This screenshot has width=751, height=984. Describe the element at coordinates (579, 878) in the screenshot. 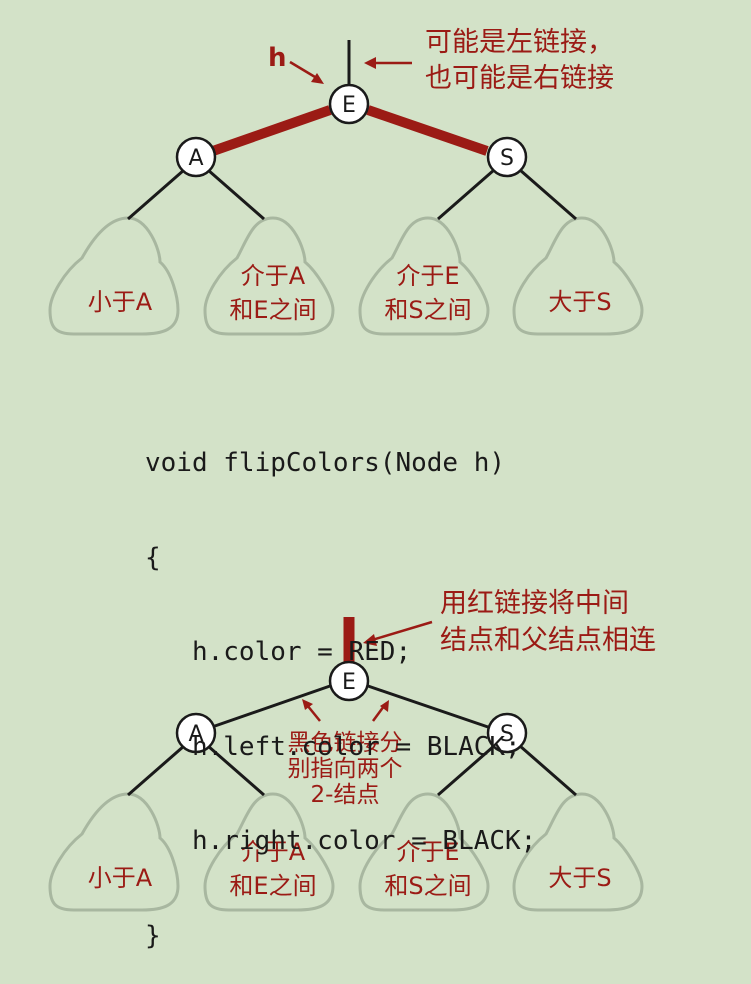

I see `bottom-subtree-label-4: 大于S` at that location.